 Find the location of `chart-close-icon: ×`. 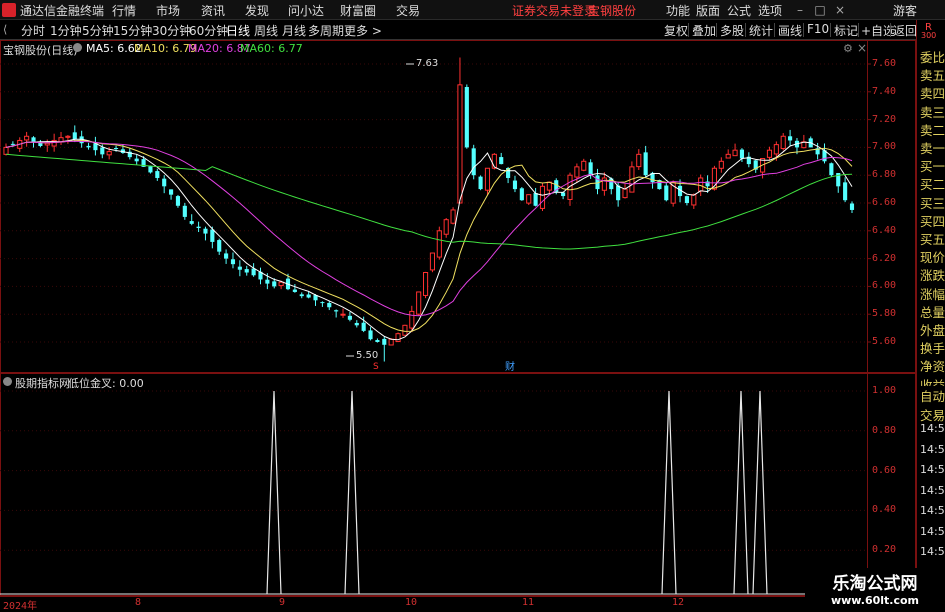

chart-close-icon: × is located at coordinates (862, 48).